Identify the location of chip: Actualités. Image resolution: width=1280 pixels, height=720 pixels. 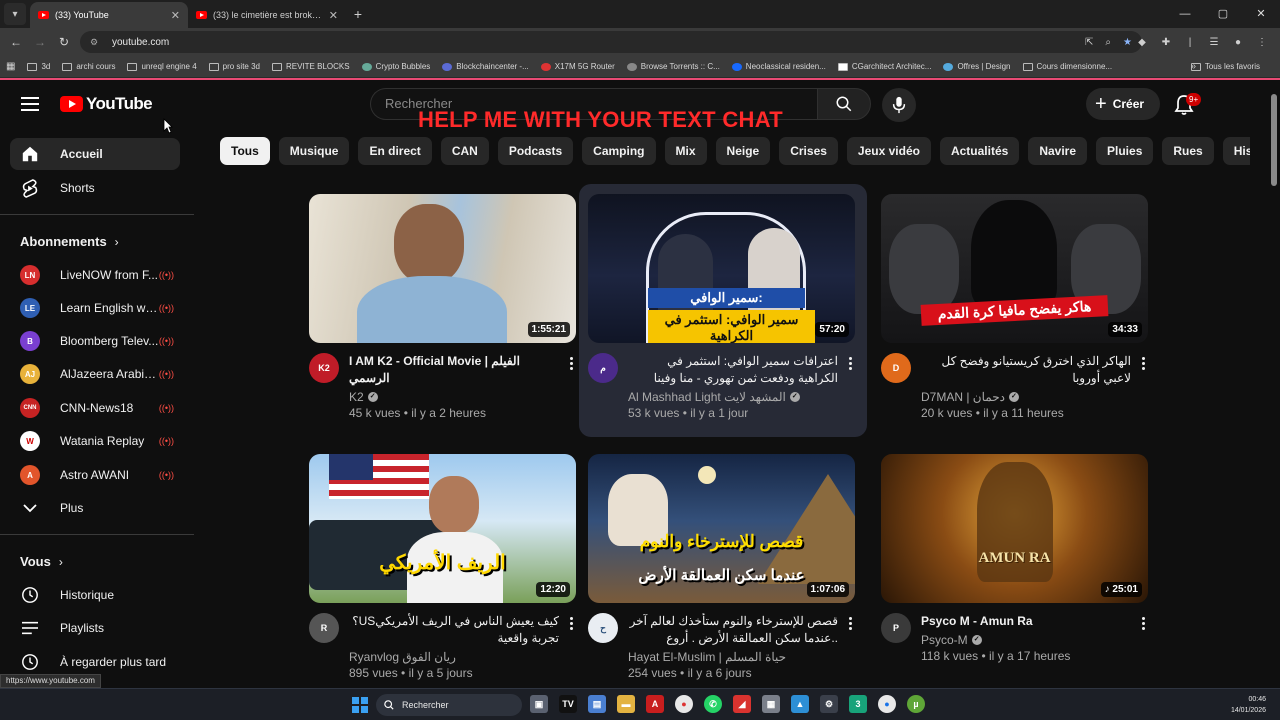
(979, 151).